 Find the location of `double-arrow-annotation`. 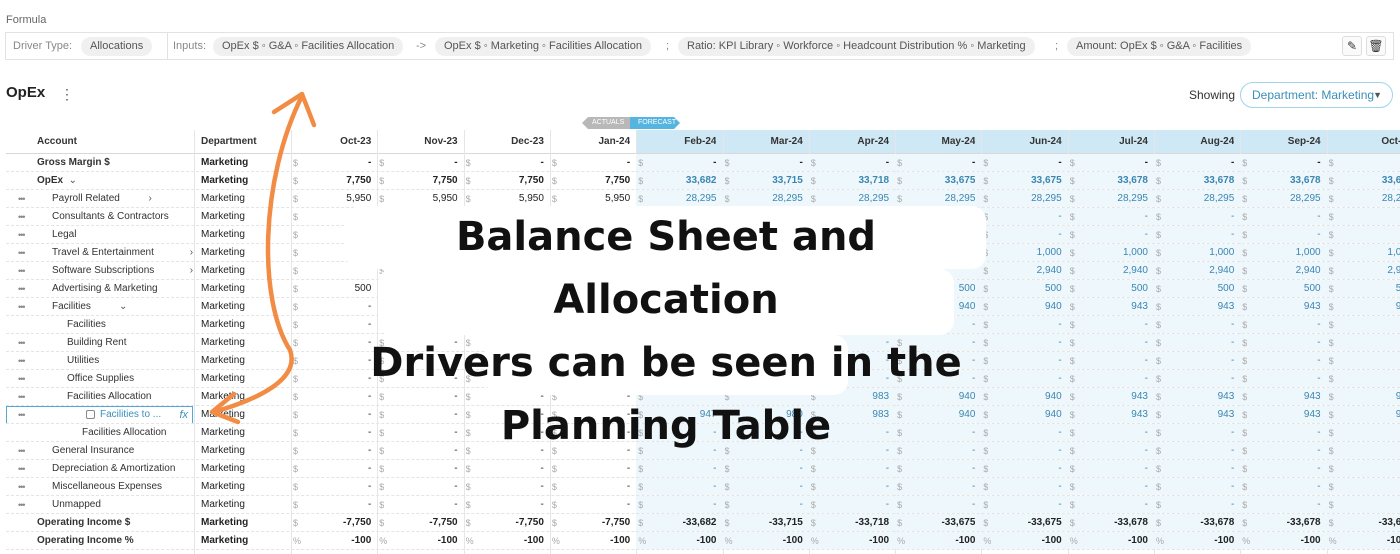

double-arrow-annotation is located at coordinates (263, 258).